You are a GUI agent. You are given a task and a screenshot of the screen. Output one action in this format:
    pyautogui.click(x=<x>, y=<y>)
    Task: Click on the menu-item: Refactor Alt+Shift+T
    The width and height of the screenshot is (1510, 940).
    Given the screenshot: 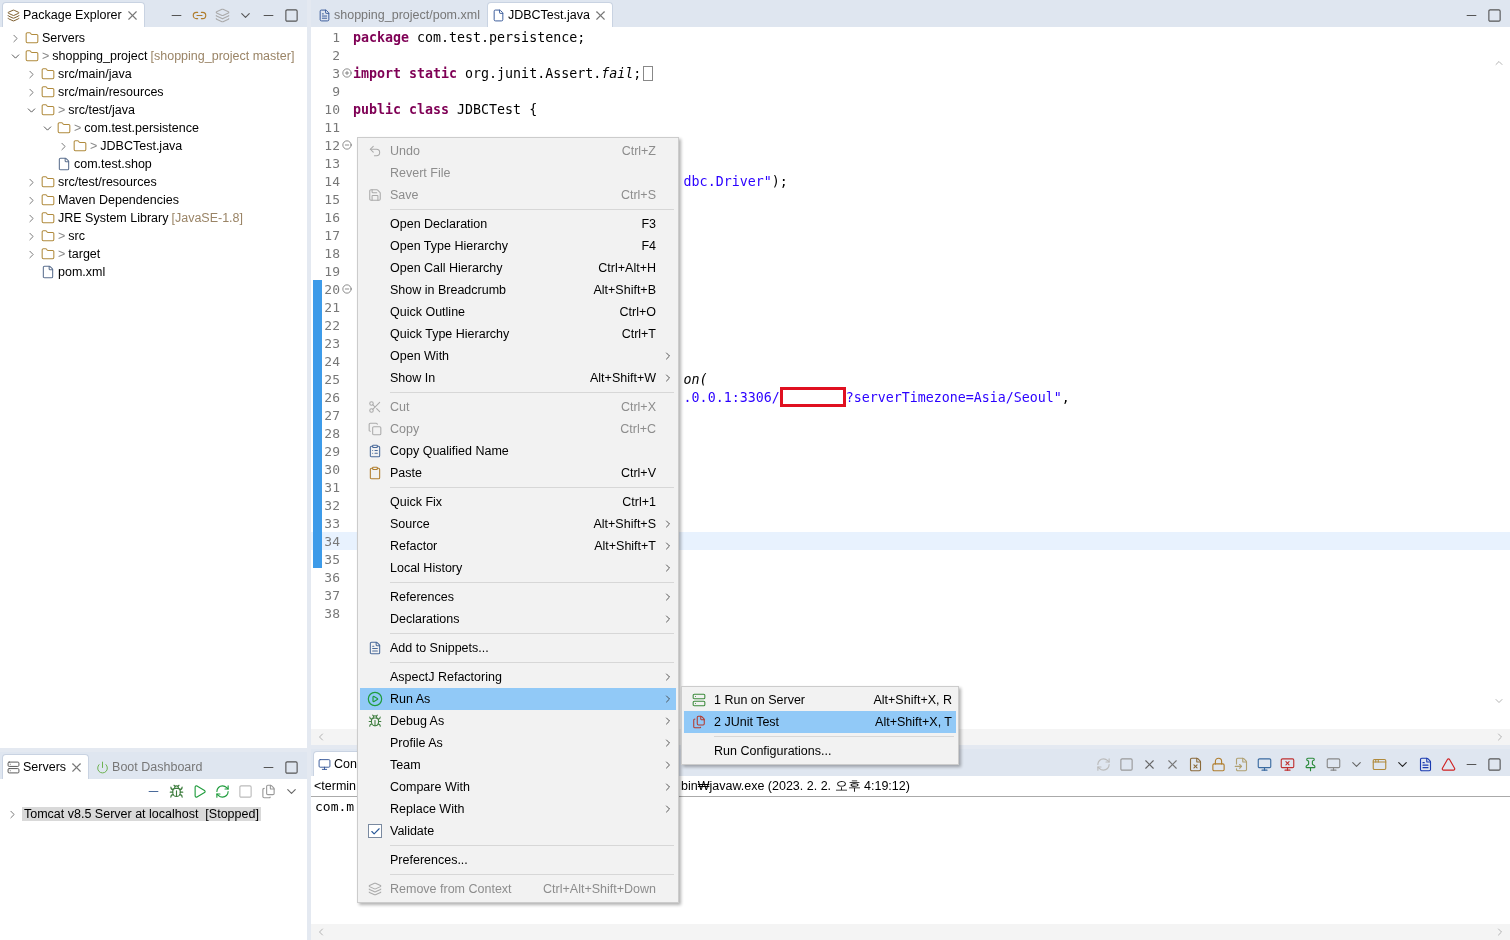 What is the action you would take?
    pyautogui.click(x=518, y=546)
    